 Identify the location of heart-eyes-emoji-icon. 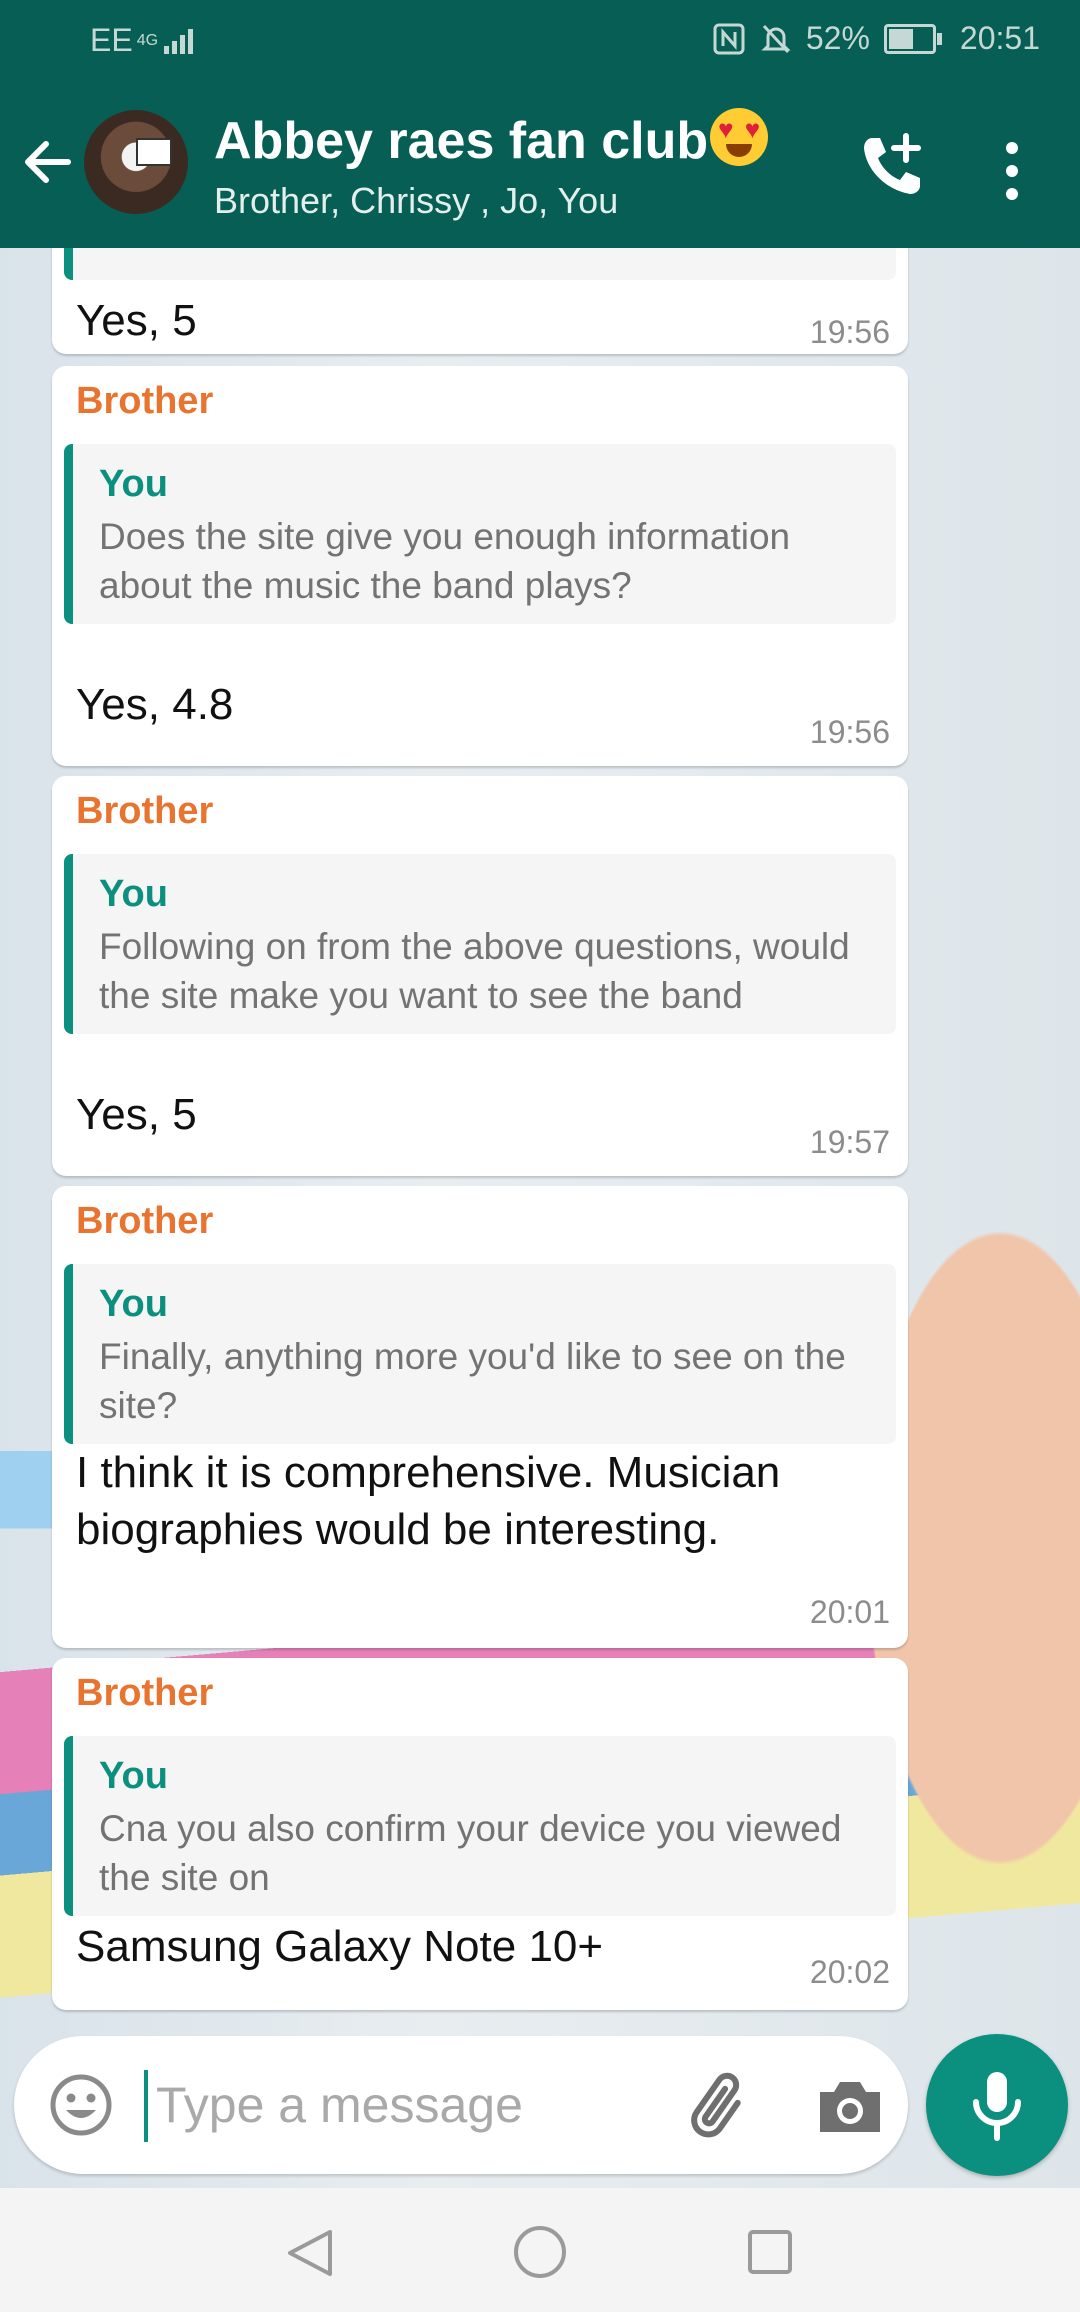
(739, 137).